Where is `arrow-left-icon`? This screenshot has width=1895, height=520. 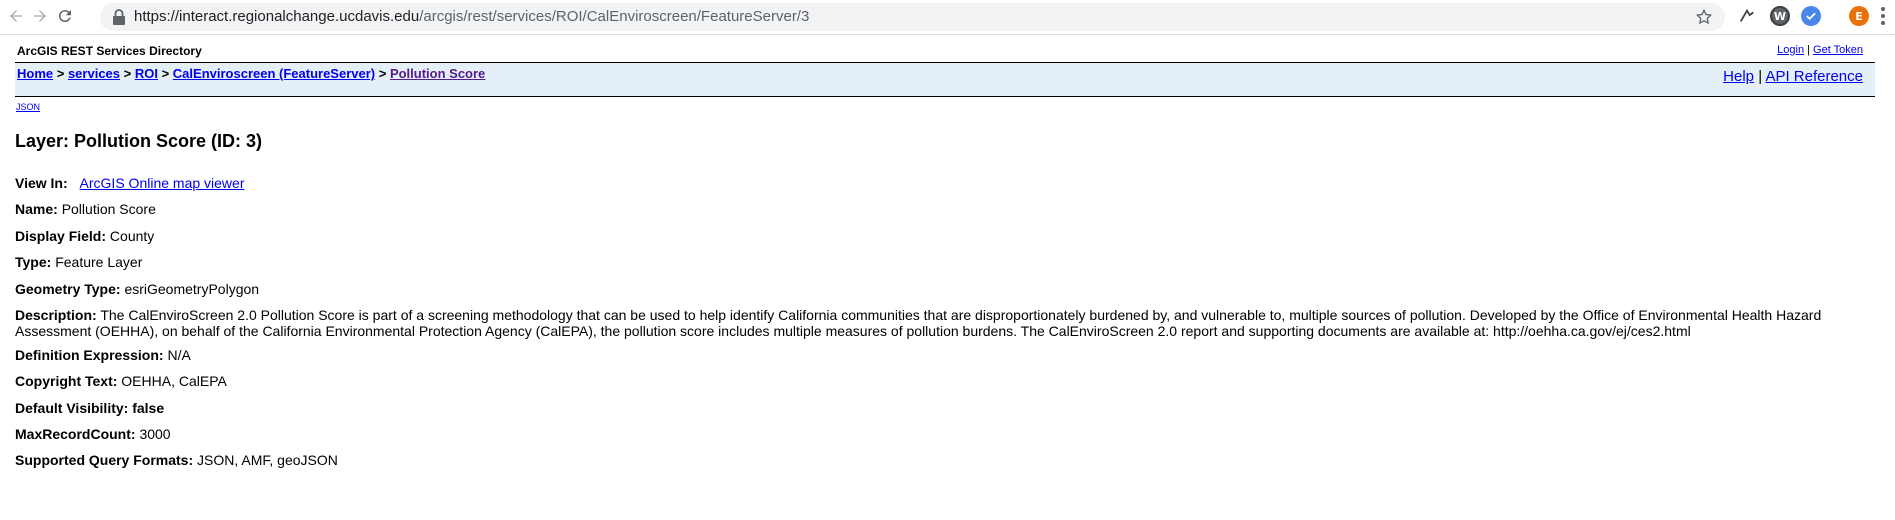 arrow-left-icon is located at coordinates (16, 16).